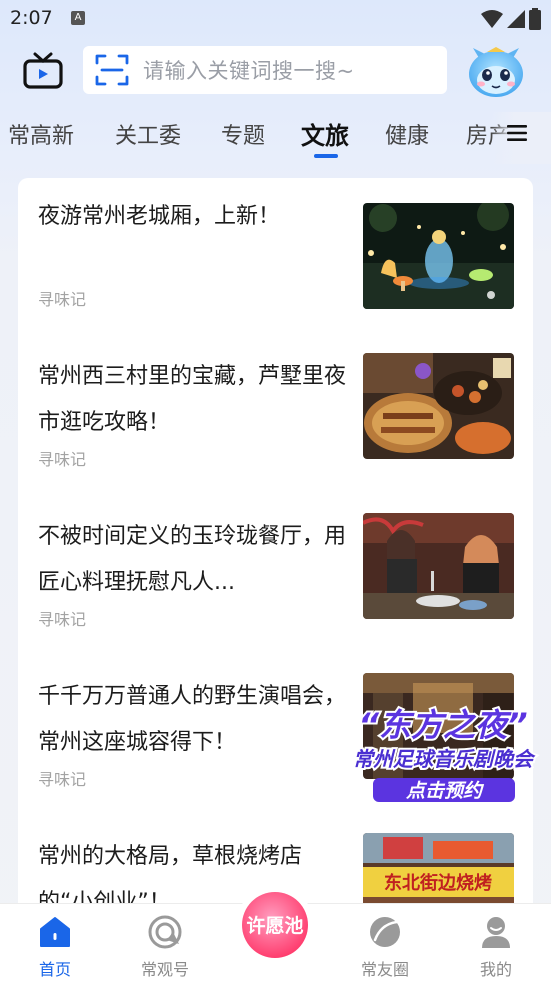  I want to click on wish-pool-icon: 许愿池, so click(275, 925).